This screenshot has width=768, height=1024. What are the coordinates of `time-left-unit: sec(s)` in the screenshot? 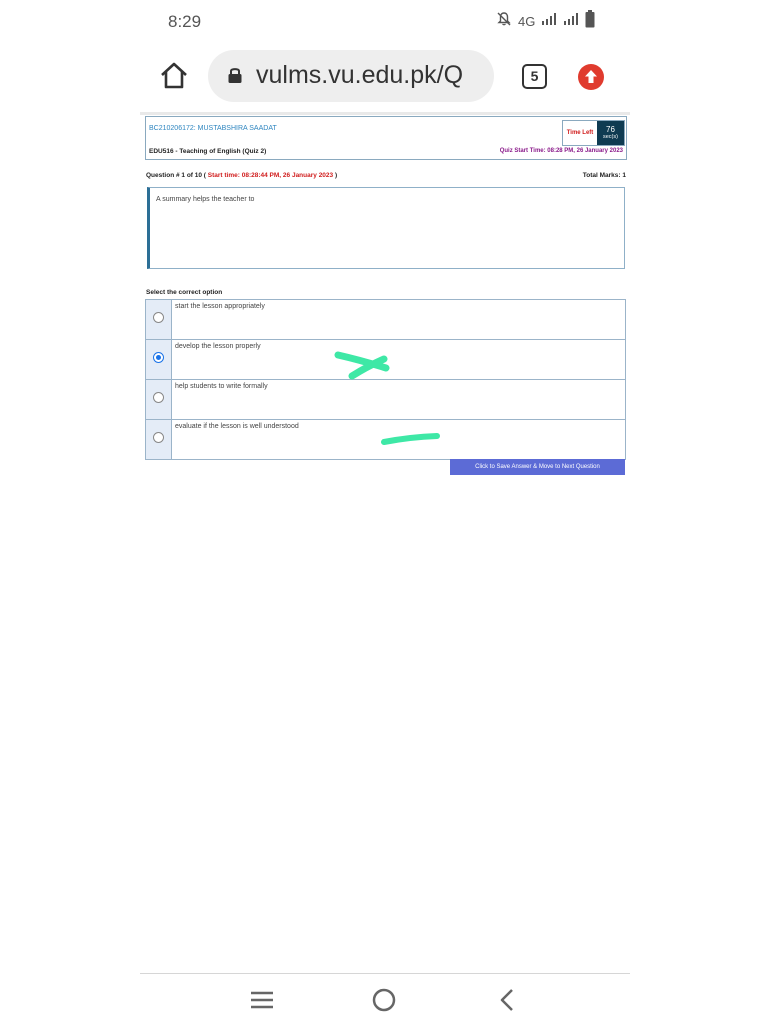 It's located at (610, 137).